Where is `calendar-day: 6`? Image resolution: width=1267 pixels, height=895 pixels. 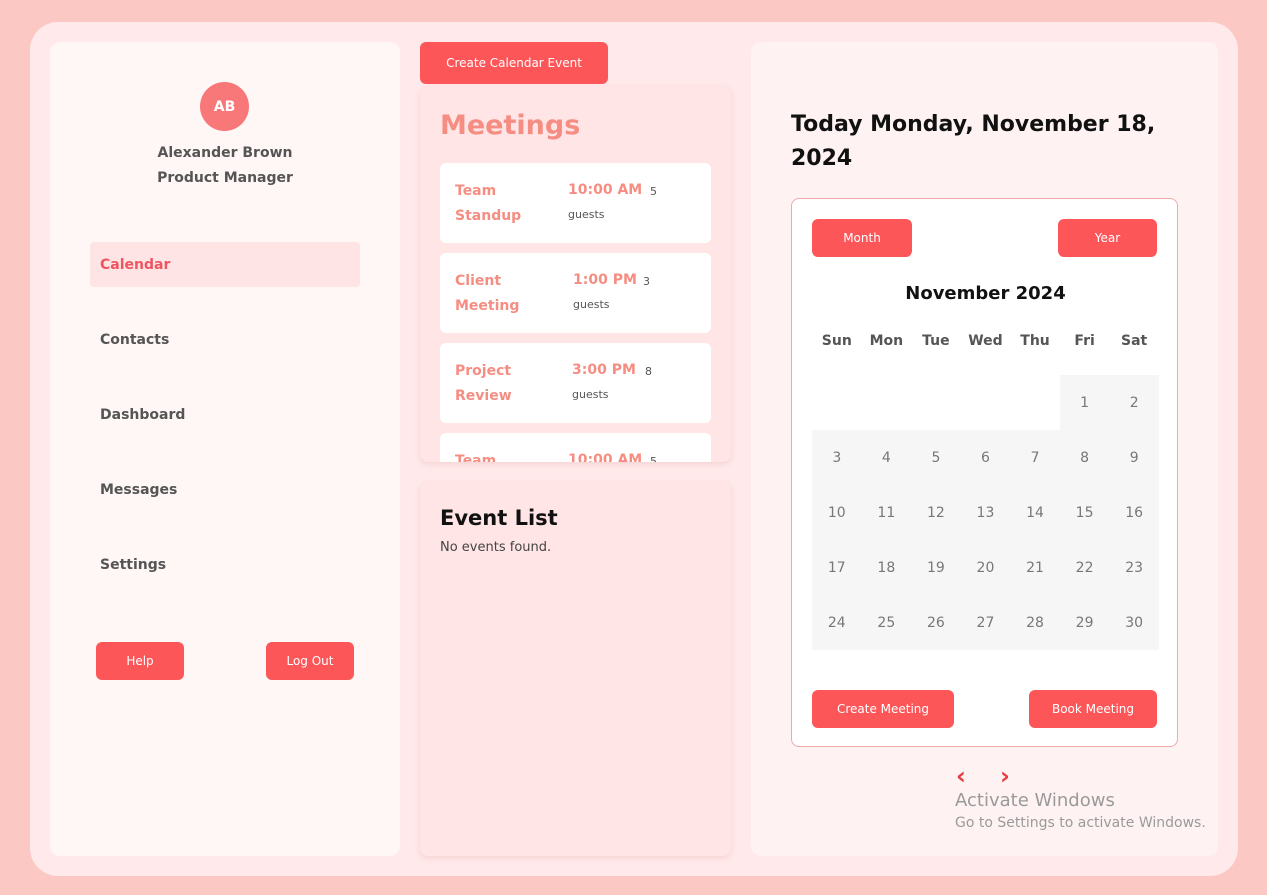
calendar-day: 6 is located at coordinates (985, 457).